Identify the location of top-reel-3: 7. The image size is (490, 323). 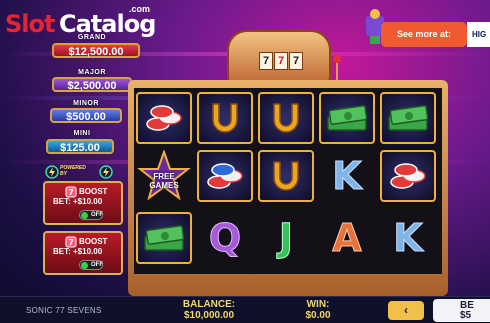
(296, 61).